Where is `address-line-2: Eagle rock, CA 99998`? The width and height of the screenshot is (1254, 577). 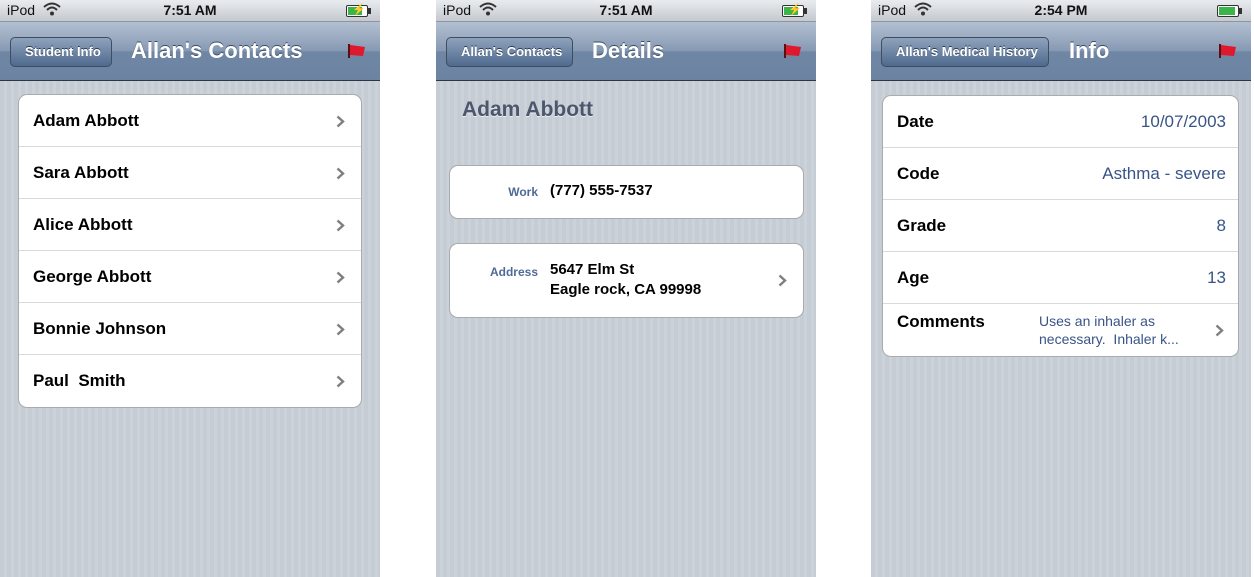
address-line-2: Eagle rock, CA 99998 is located at coordinates (626, 289).